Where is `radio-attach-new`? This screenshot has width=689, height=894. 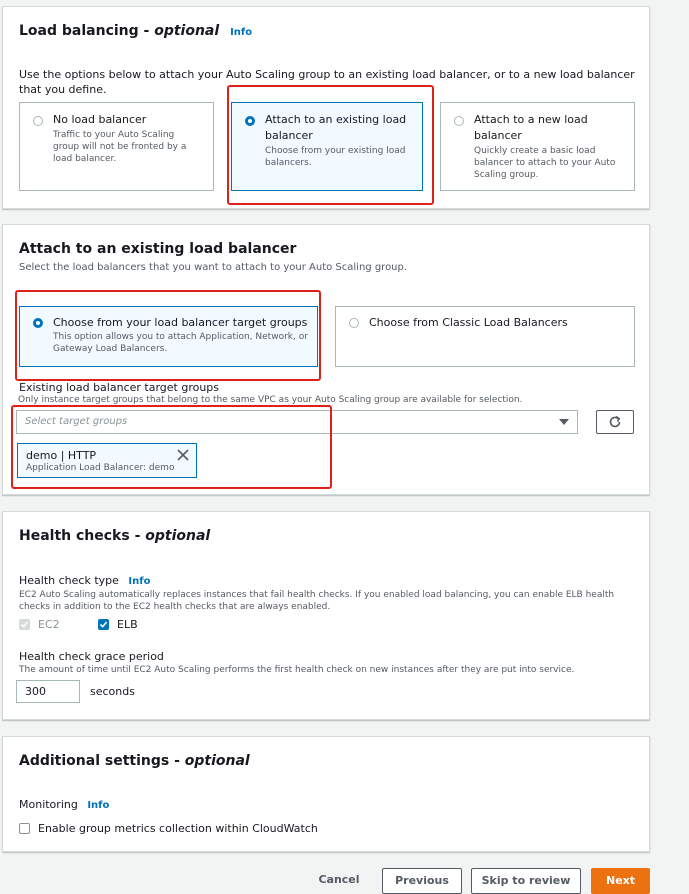
radio-attach-new is located at coordinates (459, 121).